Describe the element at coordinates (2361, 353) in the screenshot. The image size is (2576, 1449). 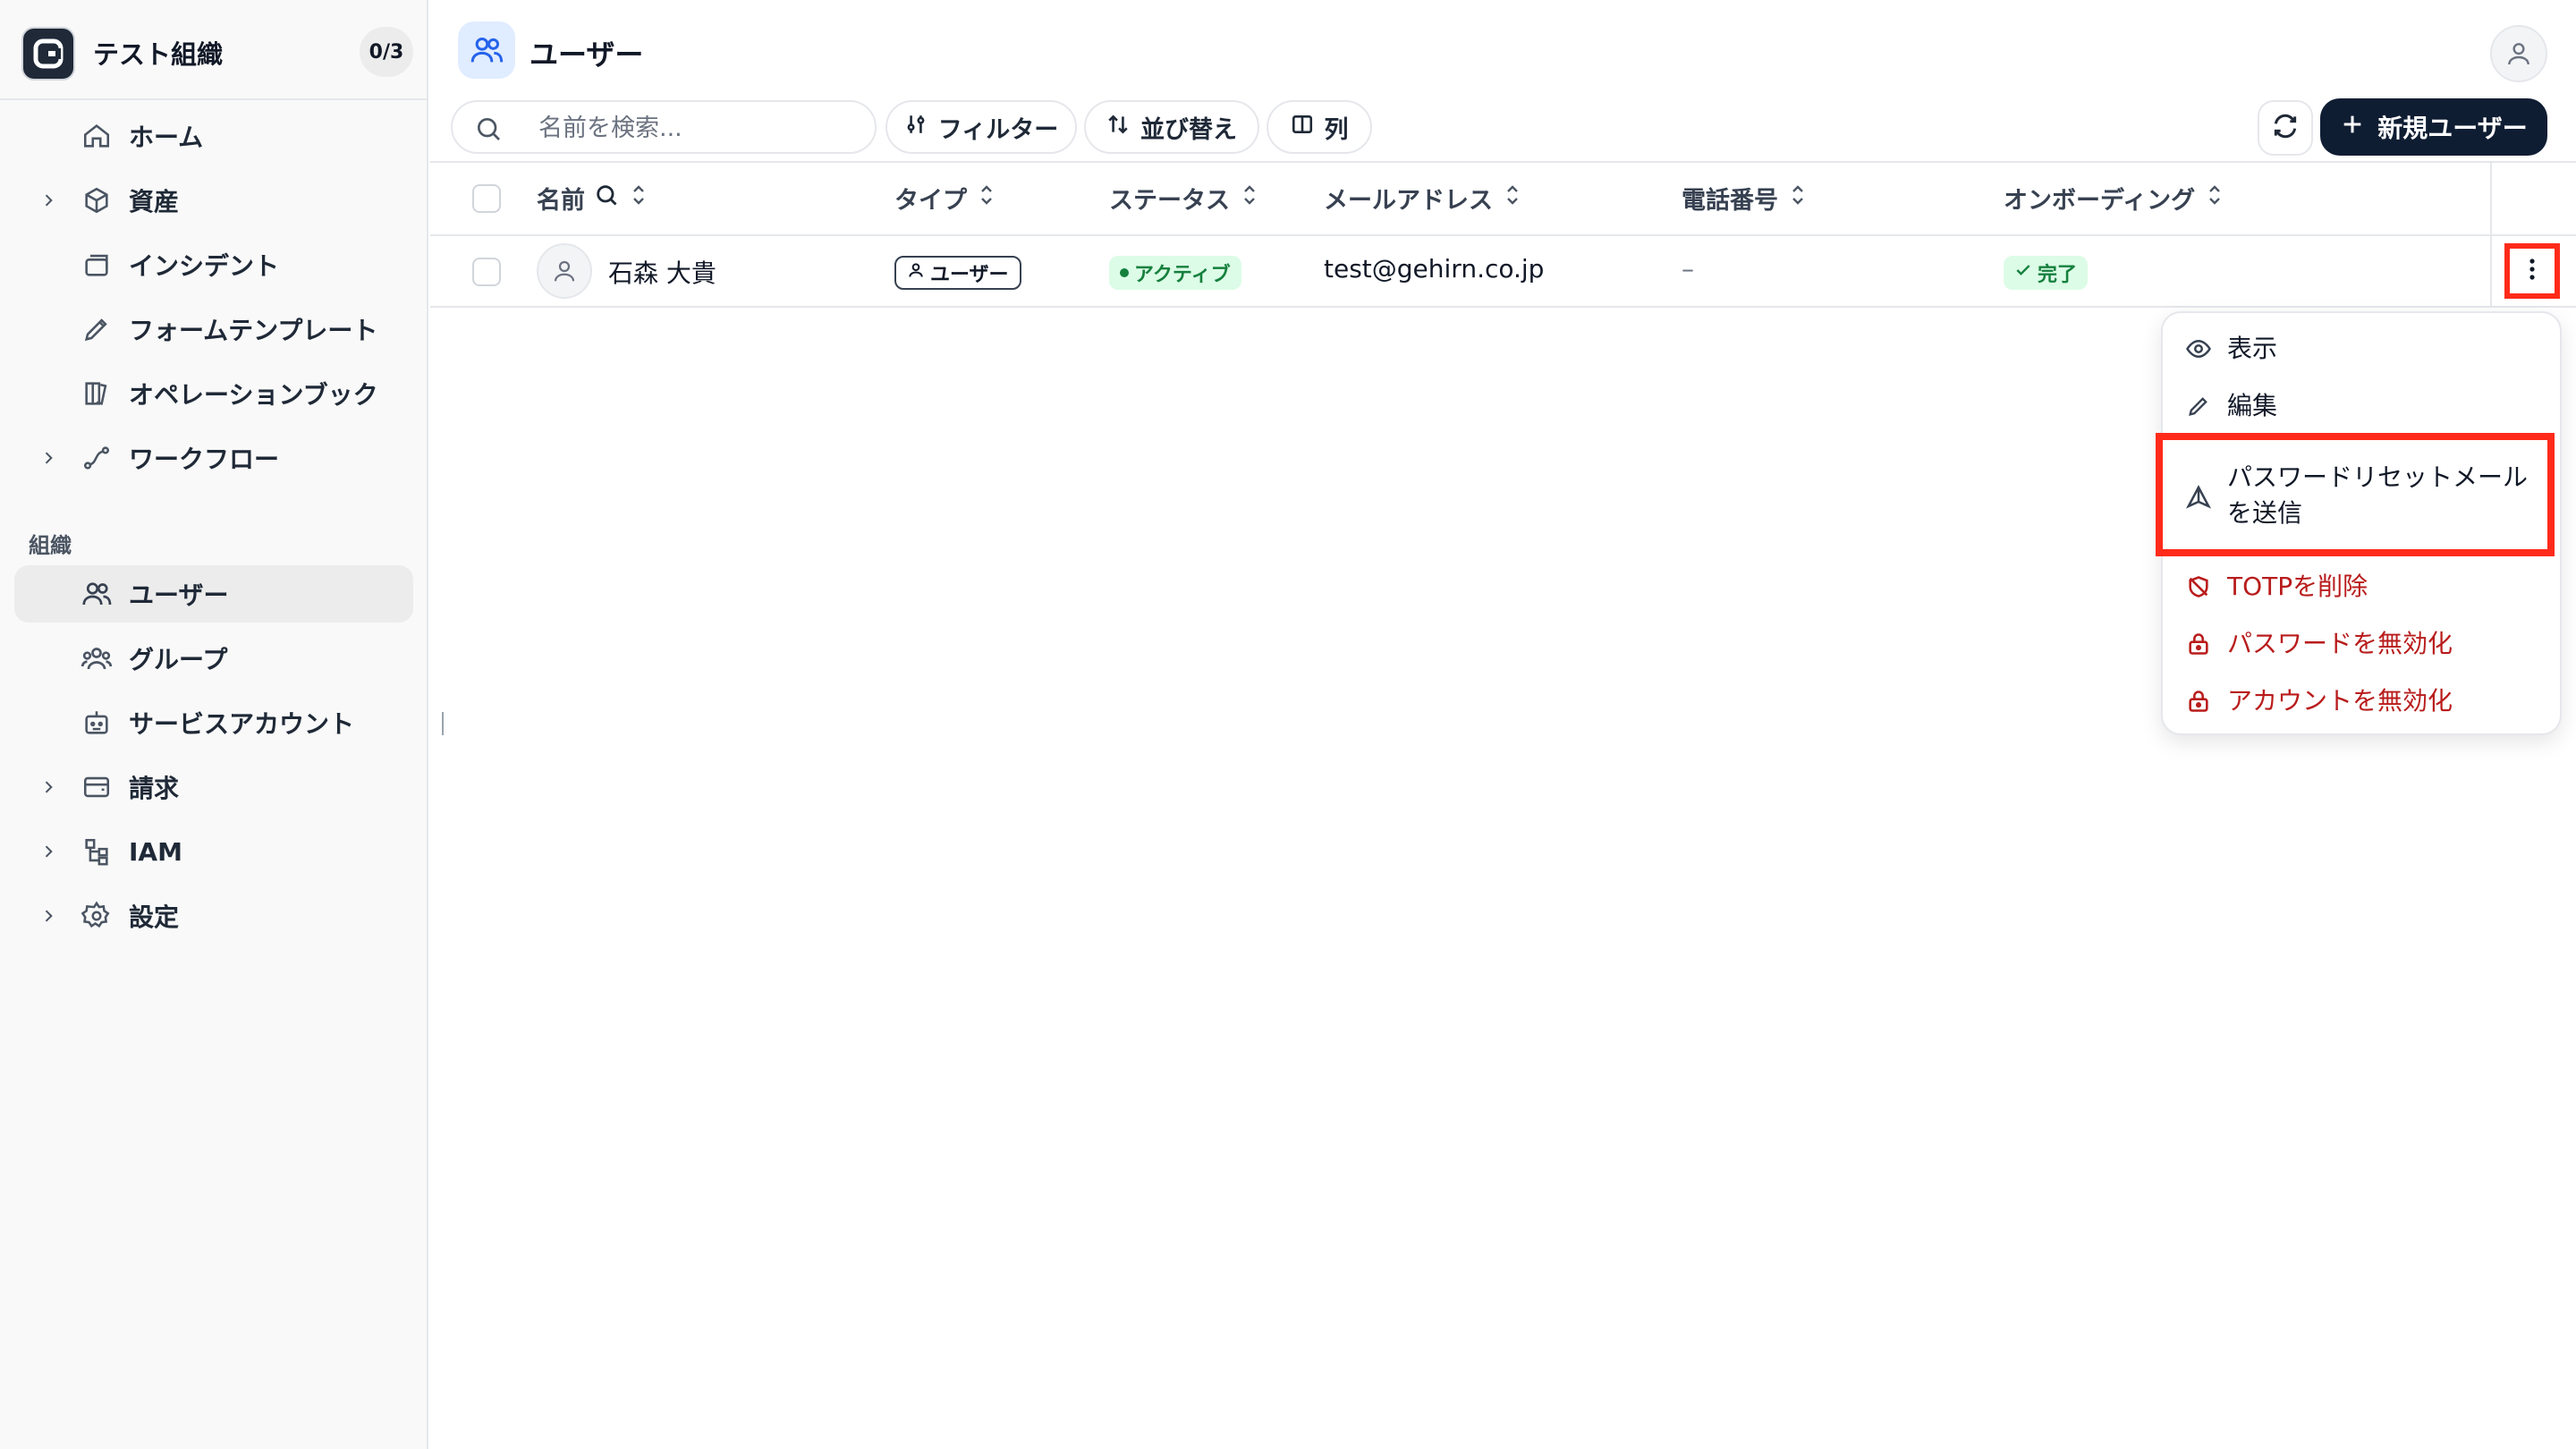
I see `menu-item-view: 表示` at that location.